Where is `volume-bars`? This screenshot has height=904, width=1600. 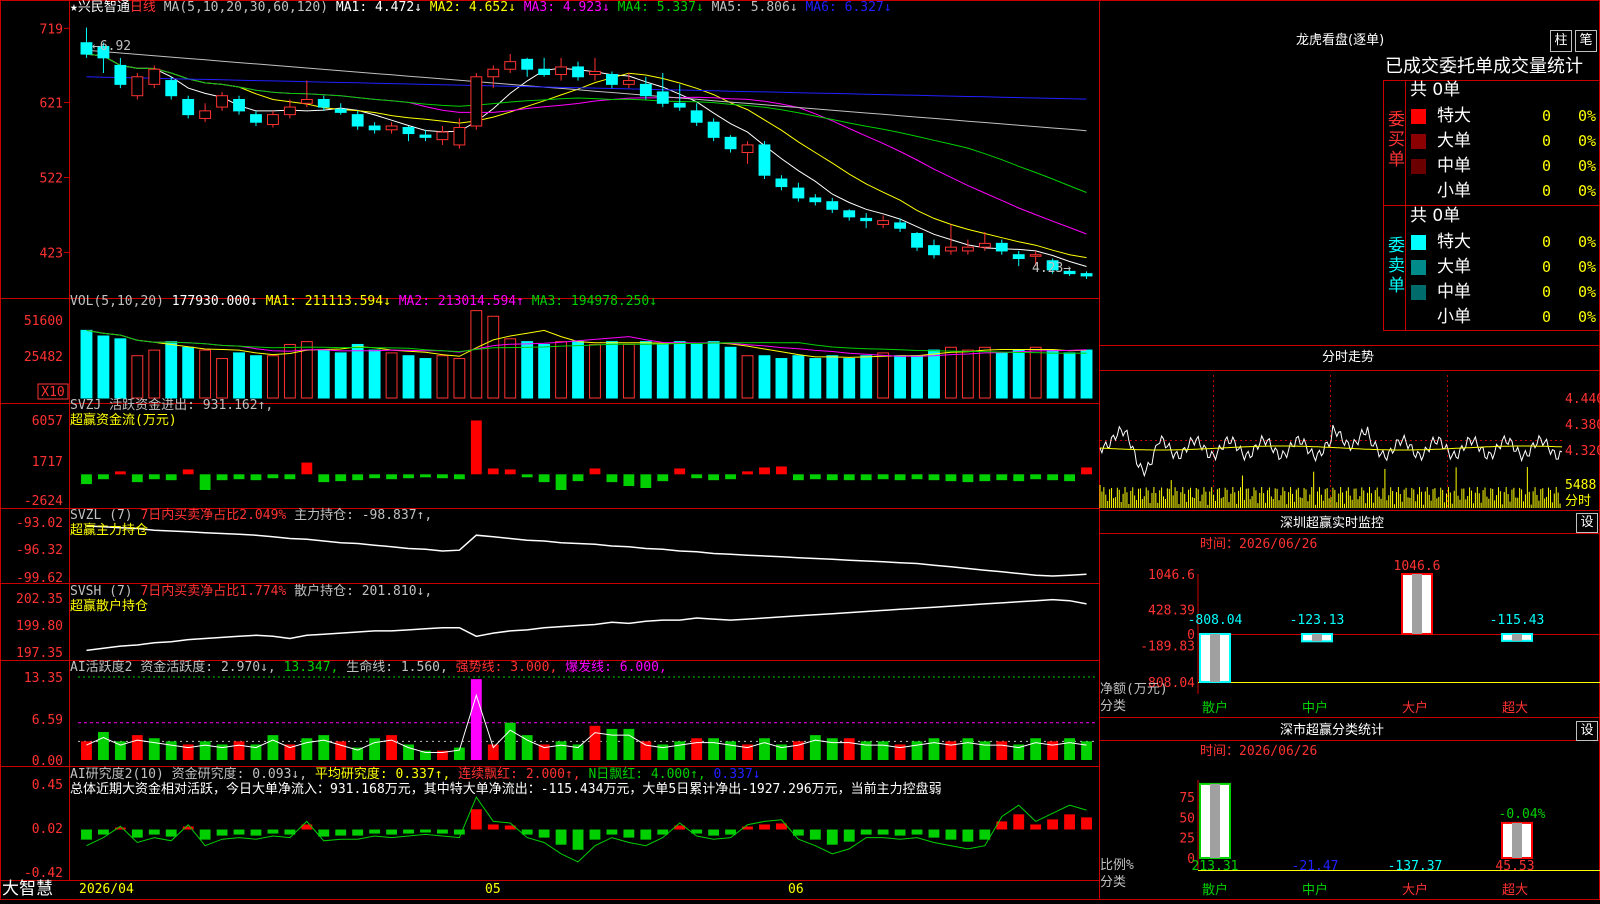 volume-bars is located at coordinates (586, 354).